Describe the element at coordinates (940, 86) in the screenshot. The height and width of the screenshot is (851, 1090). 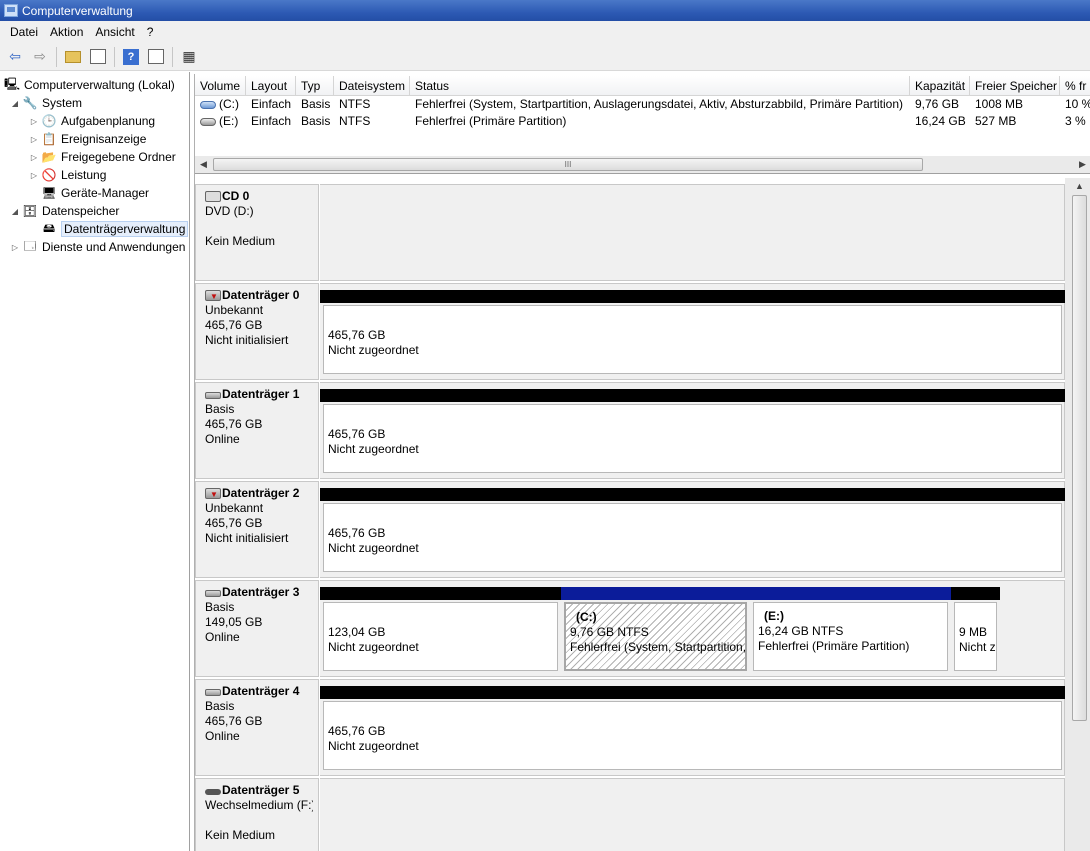
I see `column-header-kapazitaet: Kapazität` at that location.